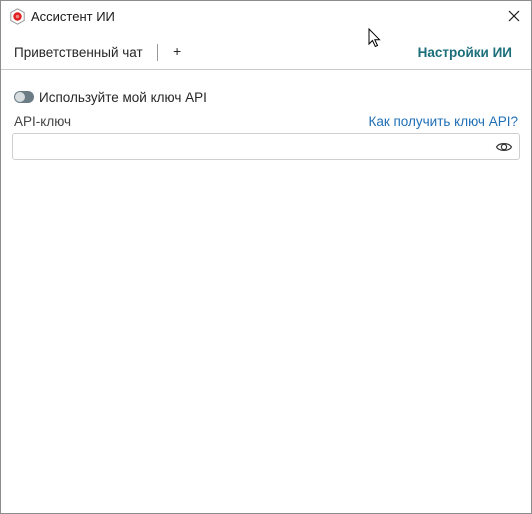 This screenshot has width=532, height=514. I want to click on tab-ai-settings: Настройки ИИ, so click(465, 52).